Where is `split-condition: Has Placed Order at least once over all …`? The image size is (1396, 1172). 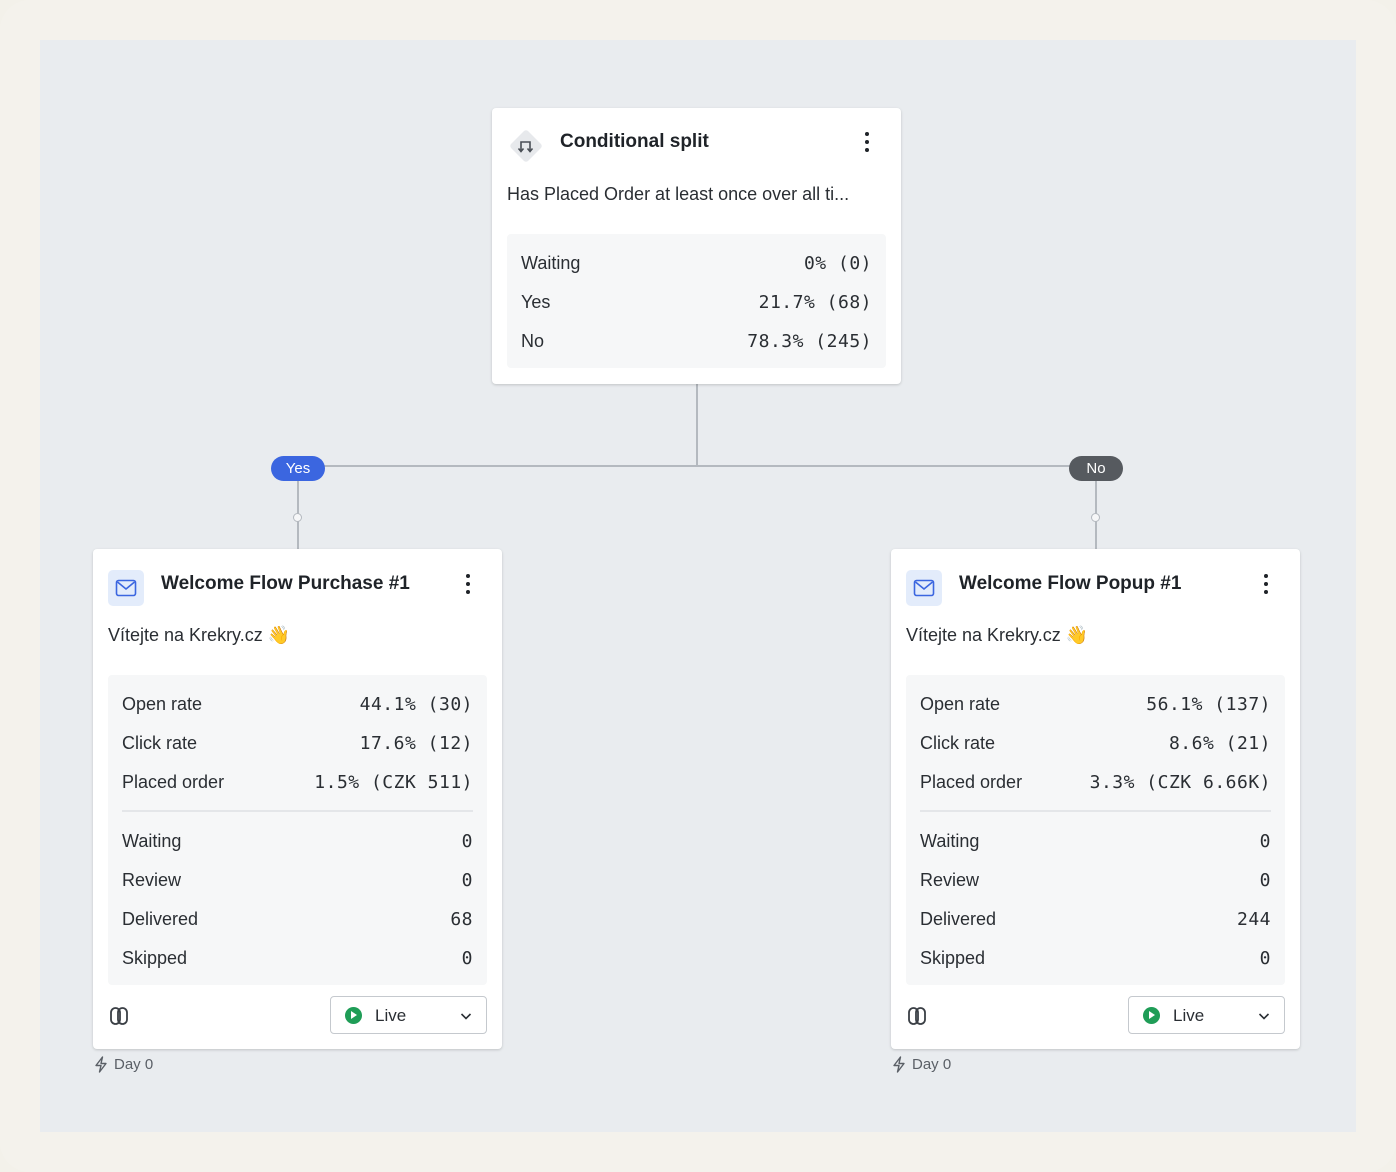 split-condition: Has Placed Order at least once over all … is located at coordinates (678, 194).